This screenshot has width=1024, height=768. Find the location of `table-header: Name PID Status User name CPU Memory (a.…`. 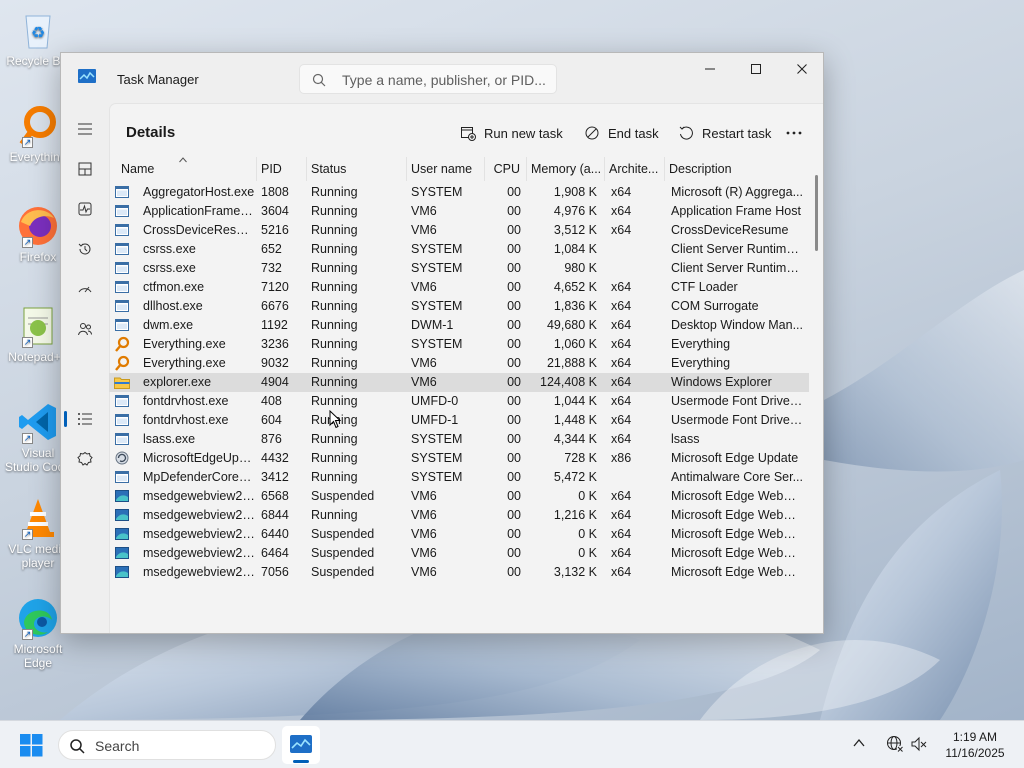

table-header: Name PID Status User name CPU Memory (a.… is located at coordinates (459, 169).